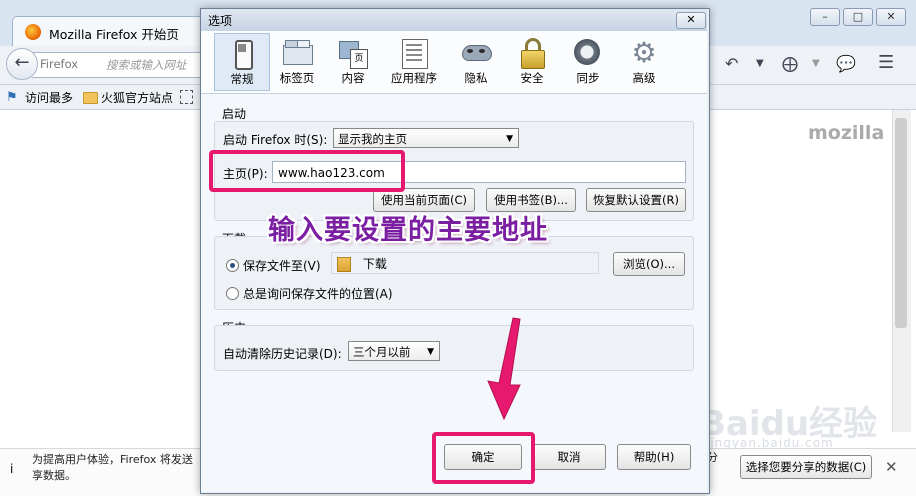  I want to click on pane-general: 常规, so click(242, 62).